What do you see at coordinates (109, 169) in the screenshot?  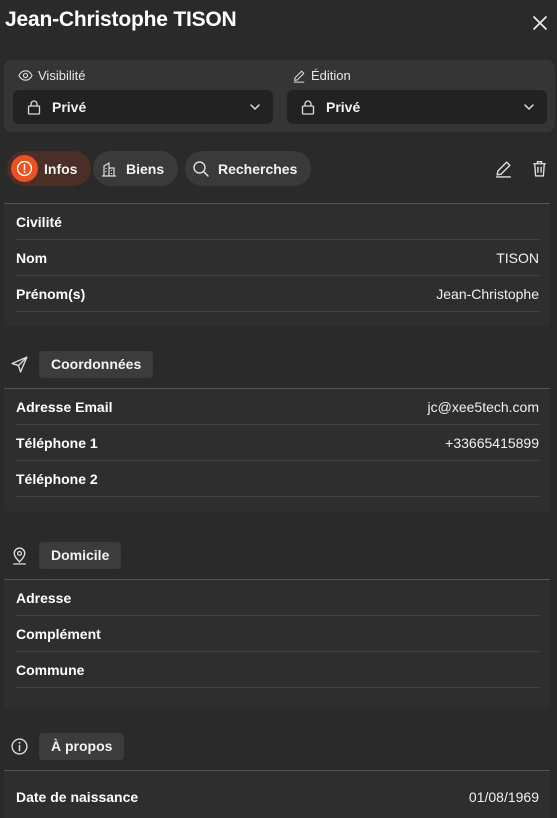 I see `building-icon` at bounding box center [109, 169].